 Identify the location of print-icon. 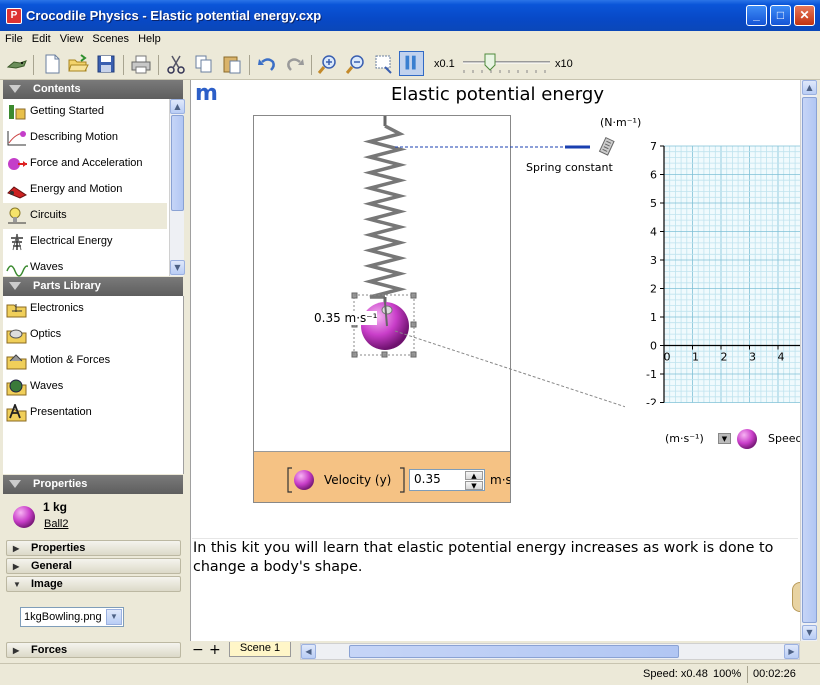
(141, 64).